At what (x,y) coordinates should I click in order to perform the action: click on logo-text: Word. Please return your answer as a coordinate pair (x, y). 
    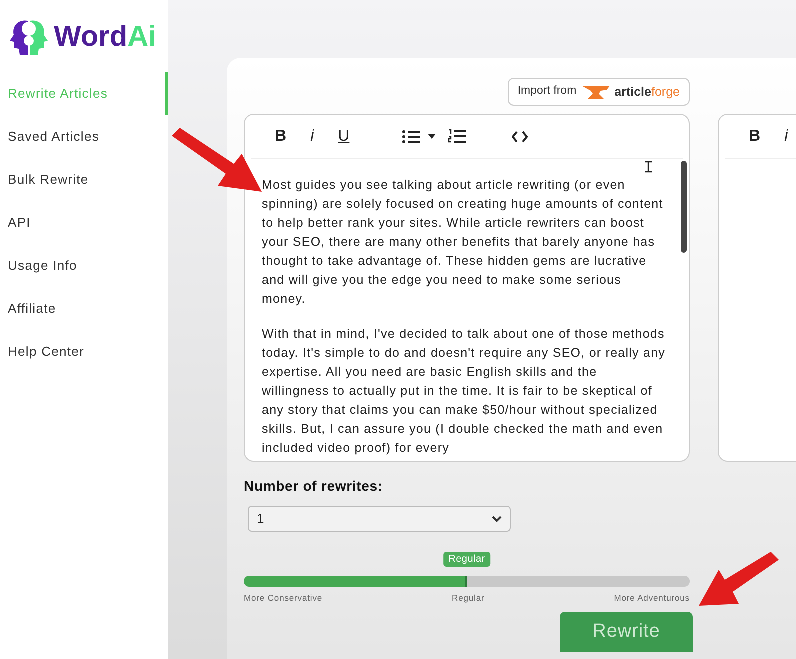
    Looking at the image, I should click on (91, 37).